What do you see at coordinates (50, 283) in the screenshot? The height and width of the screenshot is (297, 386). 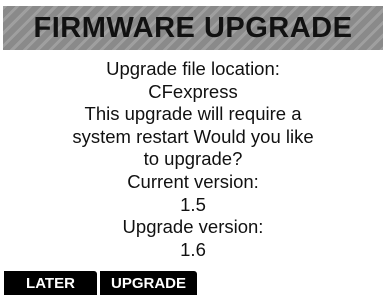 I see `later-button: LATER` at bounding box center [50, 283].